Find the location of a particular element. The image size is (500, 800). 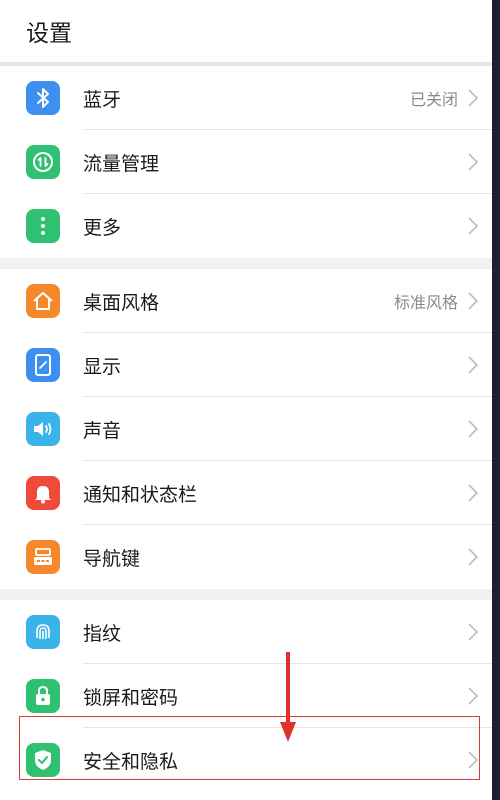

settings-item-label: 锁屏和密码 is located at coordinates (131, 697).